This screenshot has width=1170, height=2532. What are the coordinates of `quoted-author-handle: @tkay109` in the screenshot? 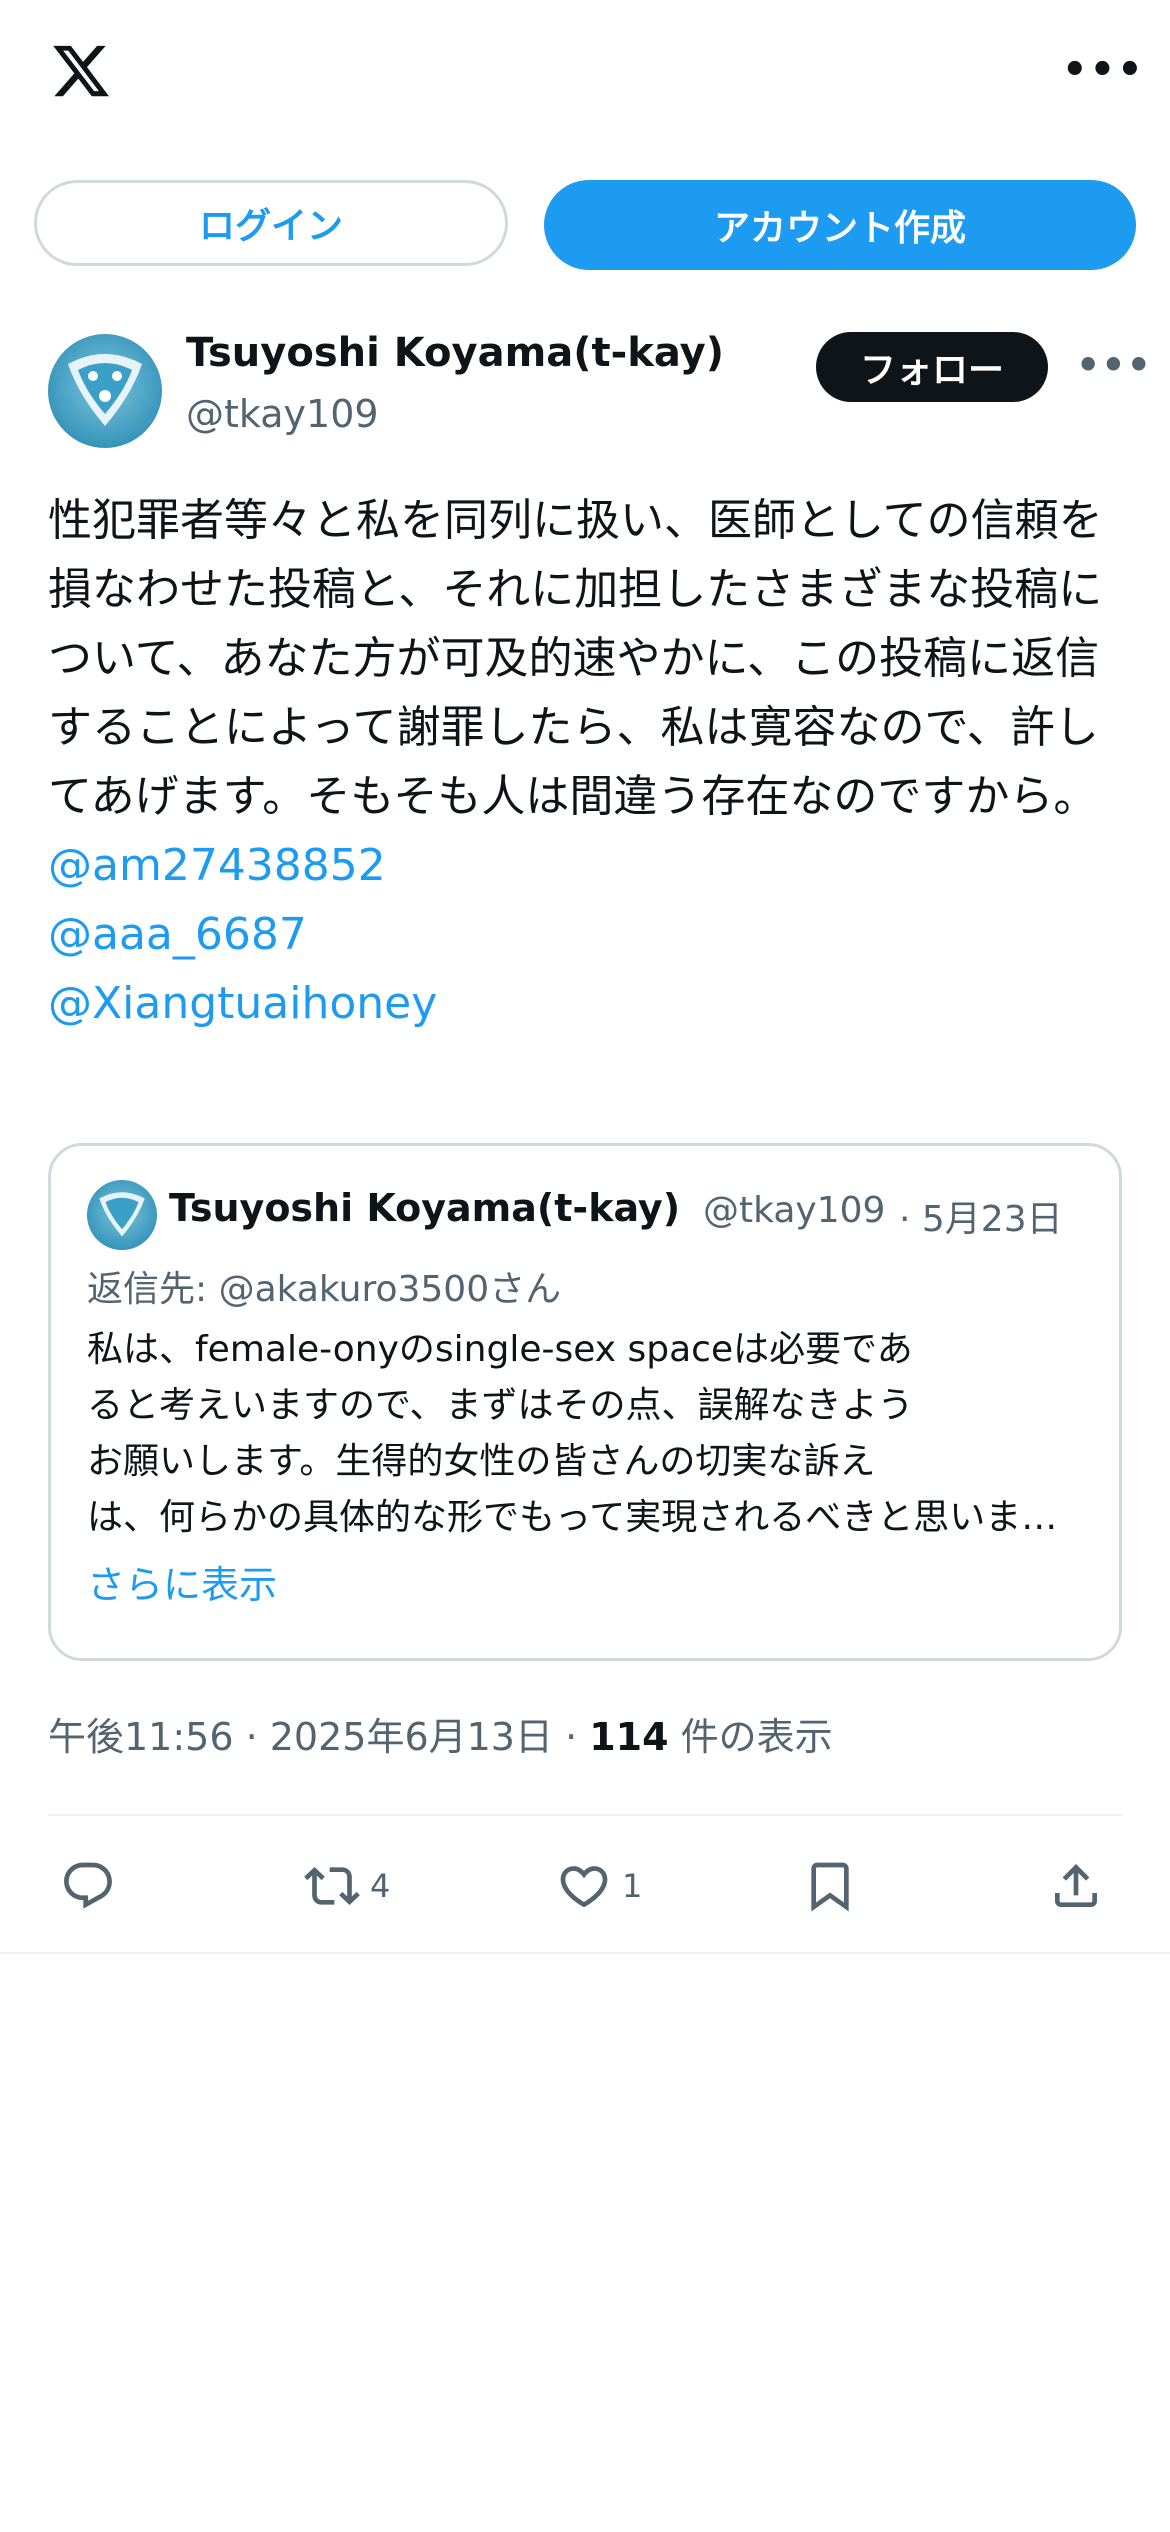 It's located at (794, 1210).